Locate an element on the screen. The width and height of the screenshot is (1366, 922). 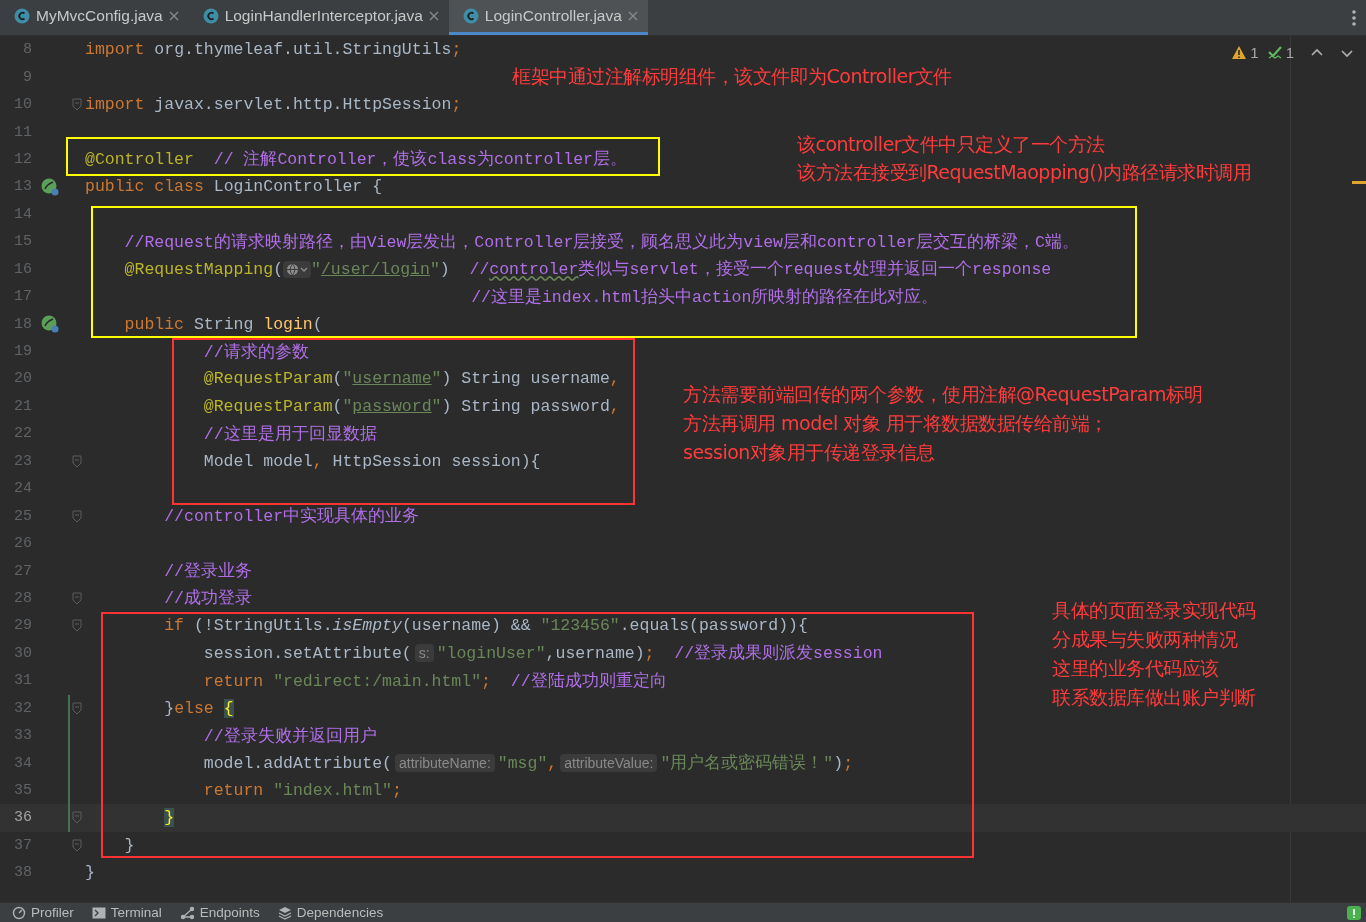
warning-count: 1 is located at coordinates (1254, 52).